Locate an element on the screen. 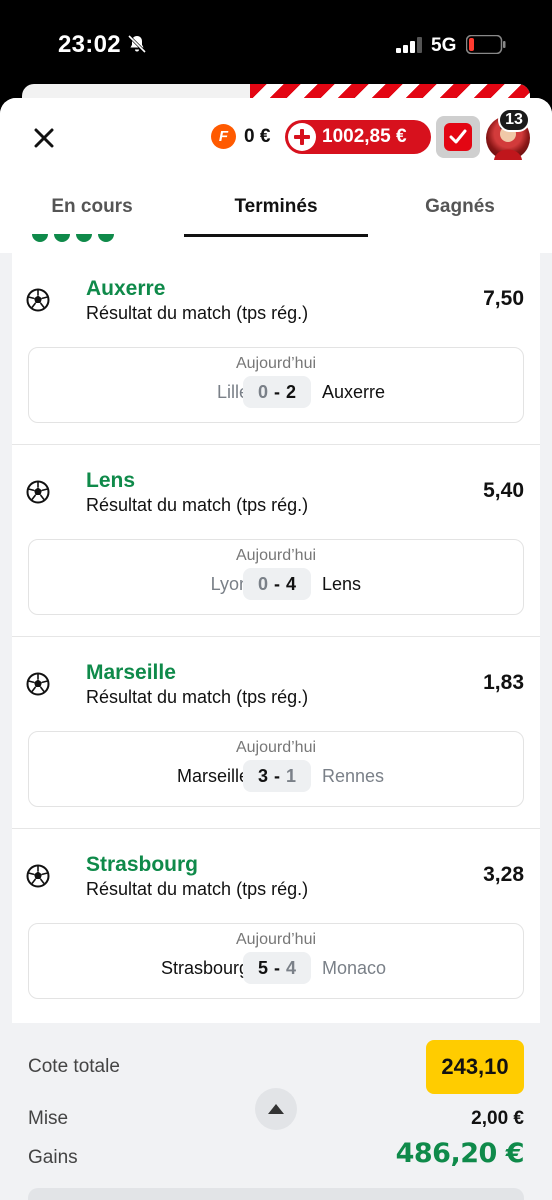 This screenshot has height=1200, width=552. bottom-action-bar is located at coordinates (276, 1194).